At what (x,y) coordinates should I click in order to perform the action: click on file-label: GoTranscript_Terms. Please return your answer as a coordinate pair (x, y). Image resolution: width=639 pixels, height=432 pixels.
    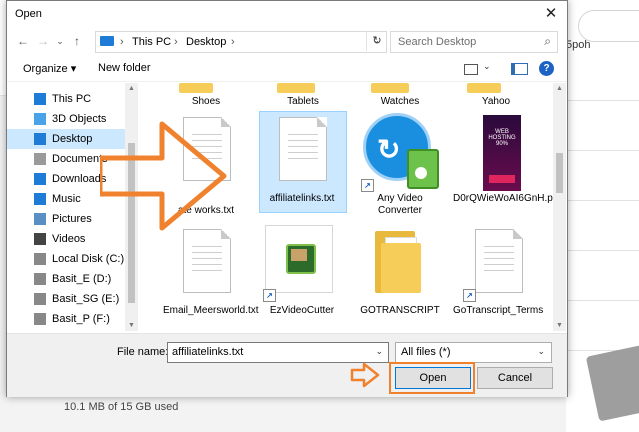
    Looking at the image, I should click on (498, 310).